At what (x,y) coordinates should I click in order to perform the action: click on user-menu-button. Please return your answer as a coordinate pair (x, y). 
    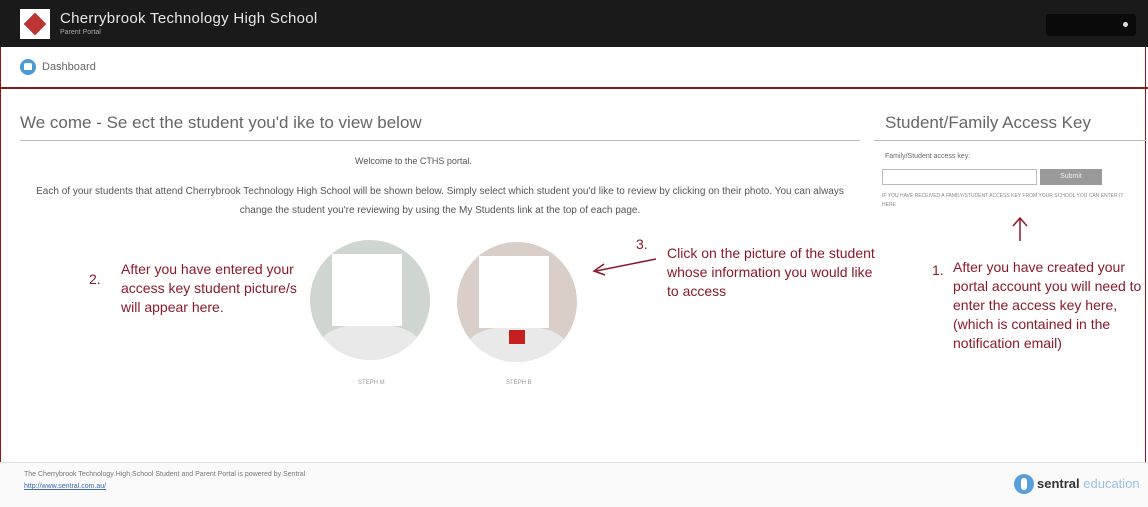
    Looking at the image, I should click on (1091, 25).